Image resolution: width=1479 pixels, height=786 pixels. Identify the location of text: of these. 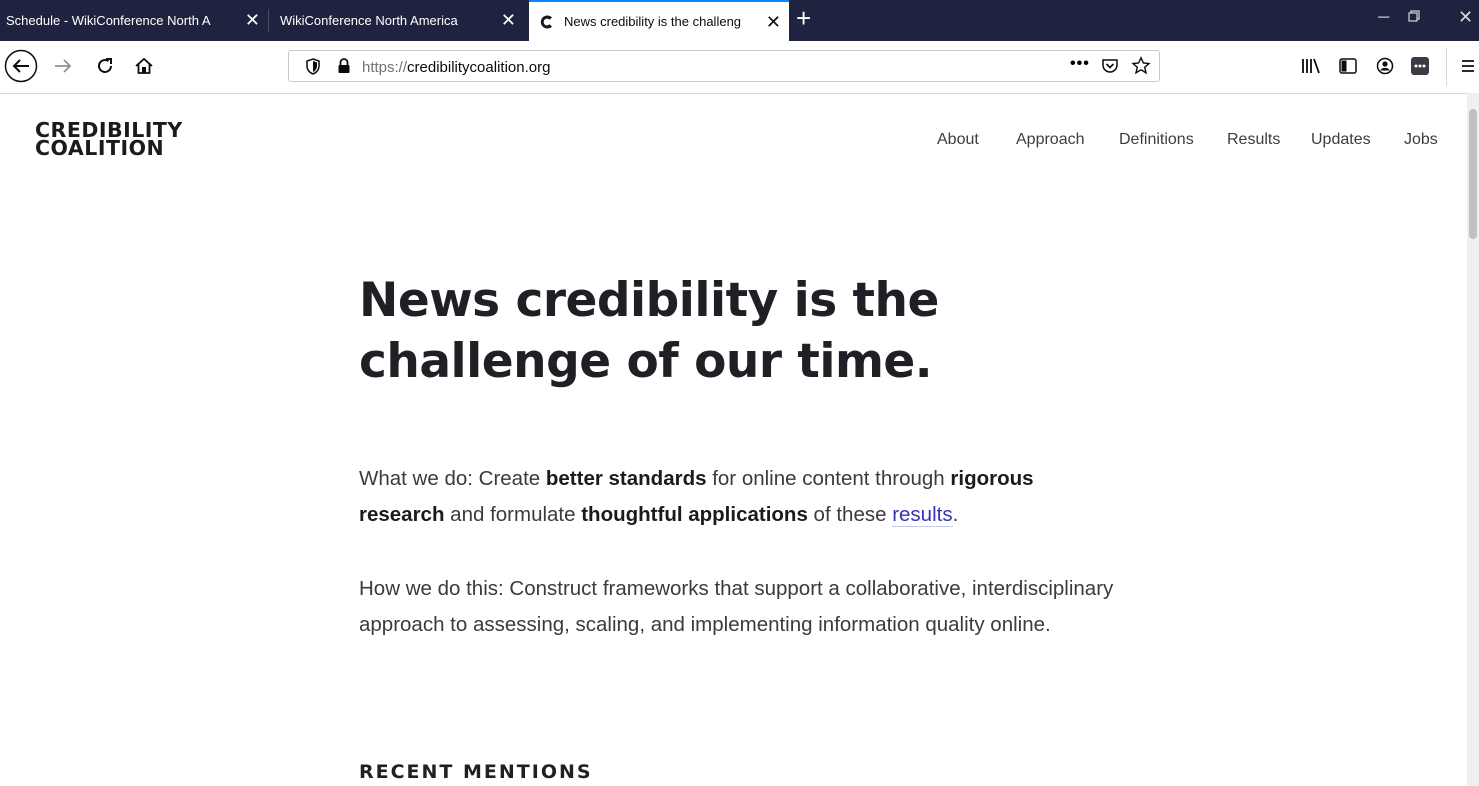
(850, 514).